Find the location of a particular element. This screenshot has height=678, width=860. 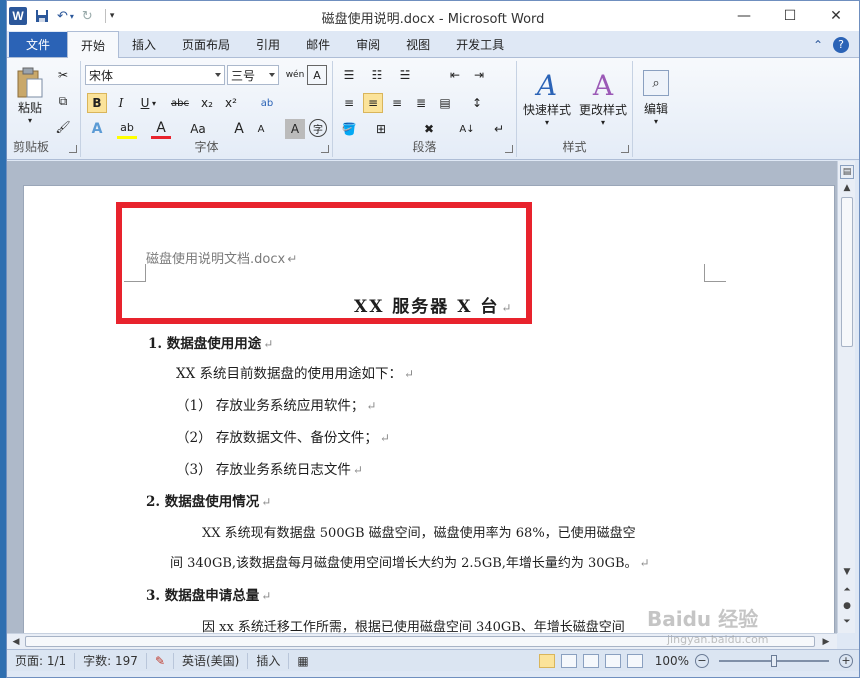

subscript-button: x₂ is located at coordinates (207, 103).